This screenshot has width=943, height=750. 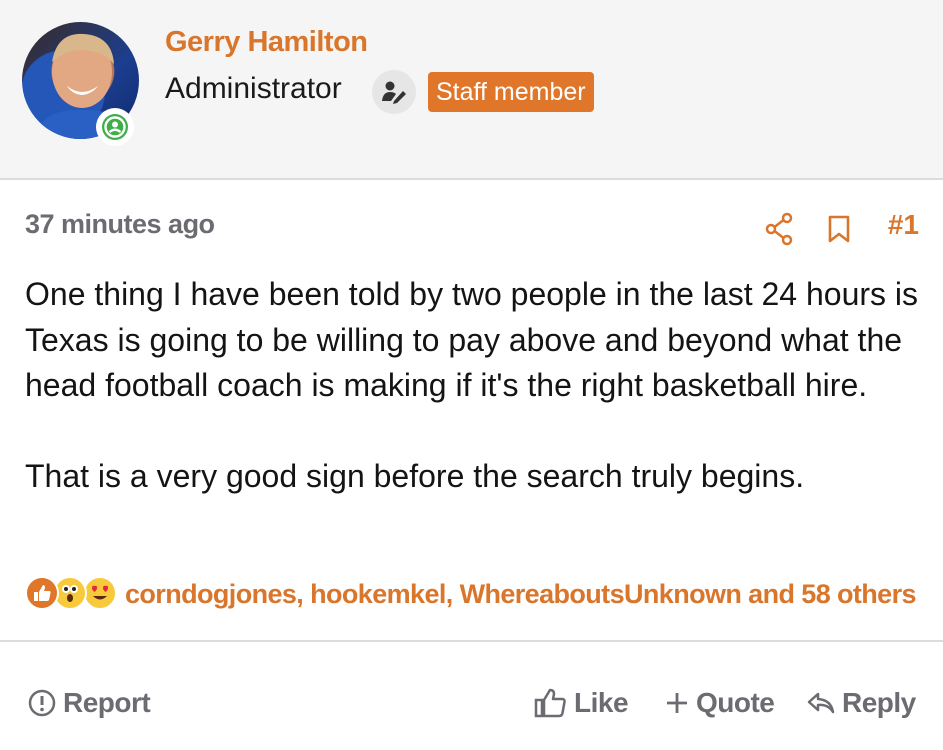 What do you see at coordinates (471, 641) in the screenshot?
I see `footer-divider` at bounding box center [471, 641].